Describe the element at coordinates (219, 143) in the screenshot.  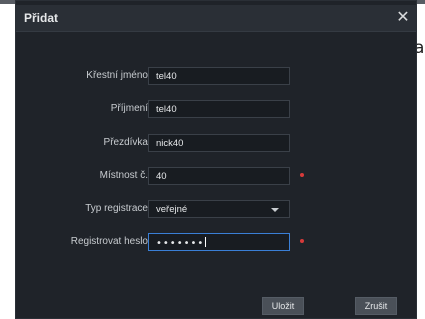
I see `nickname-field: nick40` at that location.